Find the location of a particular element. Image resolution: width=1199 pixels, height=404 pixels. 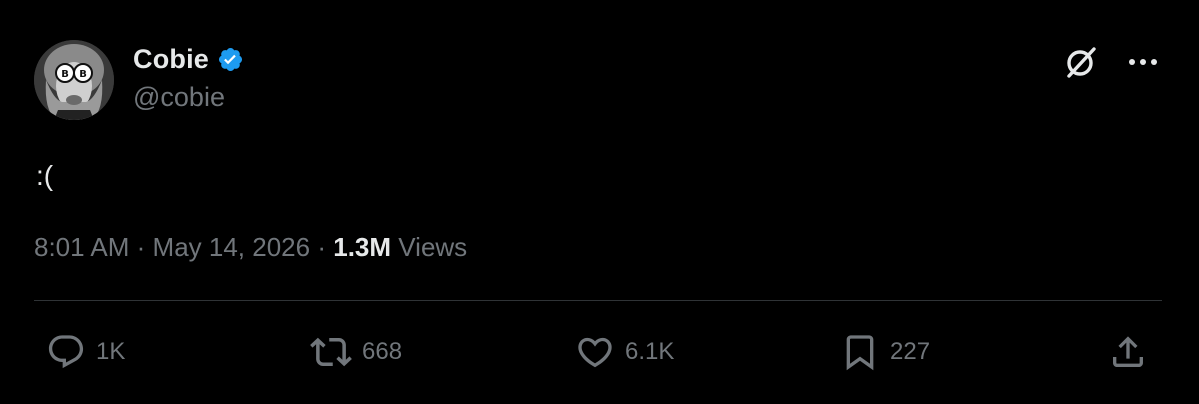

retweet-count: 668 is located at coordinates (382, 351).